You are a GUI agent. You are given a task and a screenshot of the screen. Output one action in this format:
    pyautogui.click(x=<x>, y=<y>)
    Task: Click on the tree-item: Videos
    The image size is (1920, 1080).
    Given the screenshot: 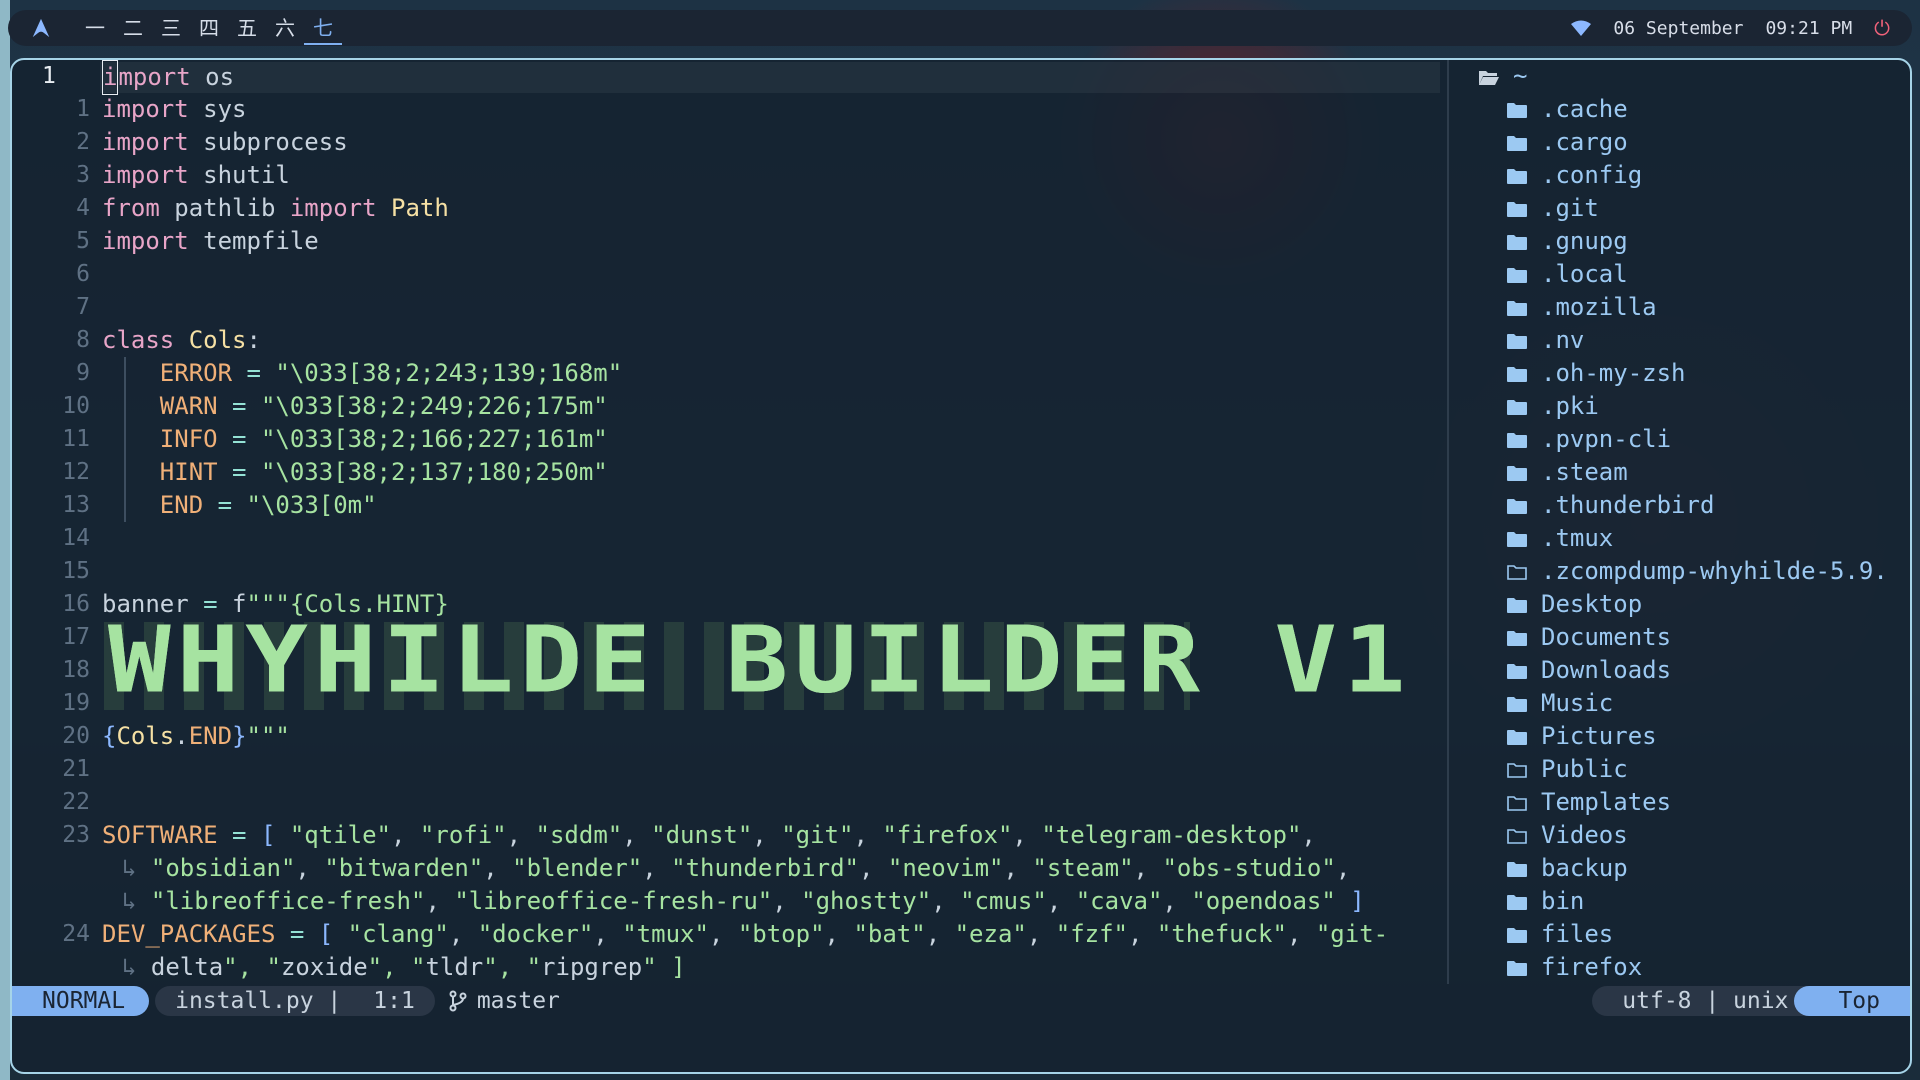 What is the action you would take?
    pyautogui.click(x=1567, y=835)
    